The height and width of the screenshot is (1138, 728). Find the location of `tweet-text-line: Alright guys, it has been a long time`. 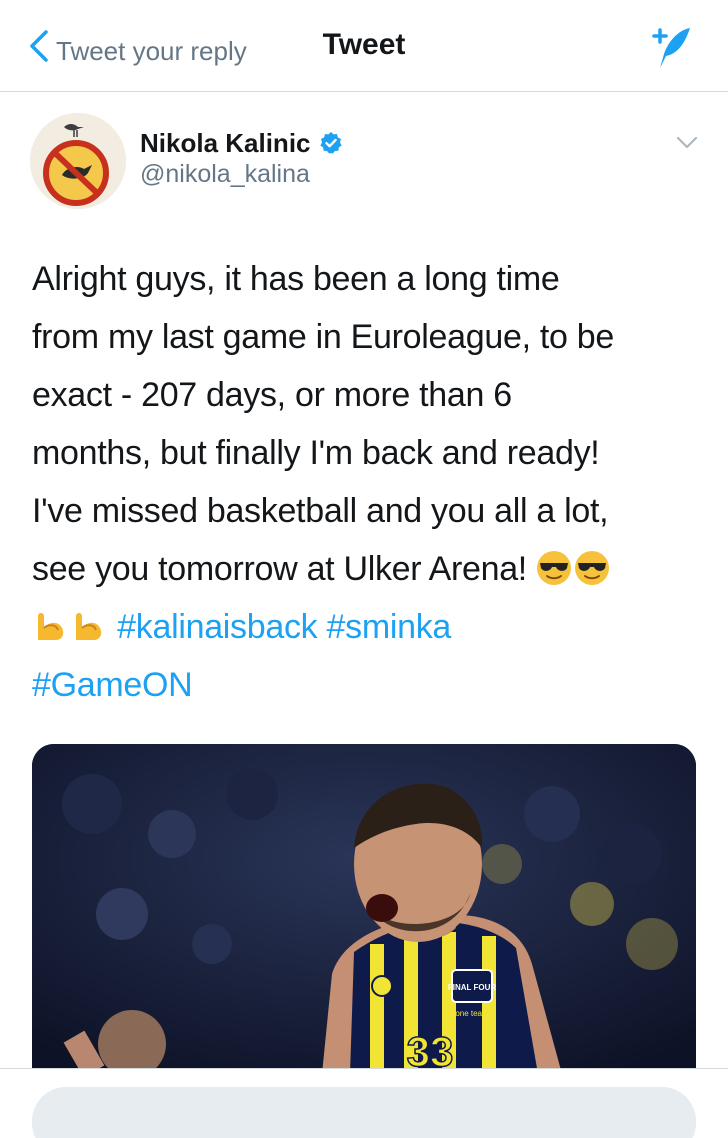

tweet-text-line: Alright guys, it has been a long time is located at coordinates (296, 279).